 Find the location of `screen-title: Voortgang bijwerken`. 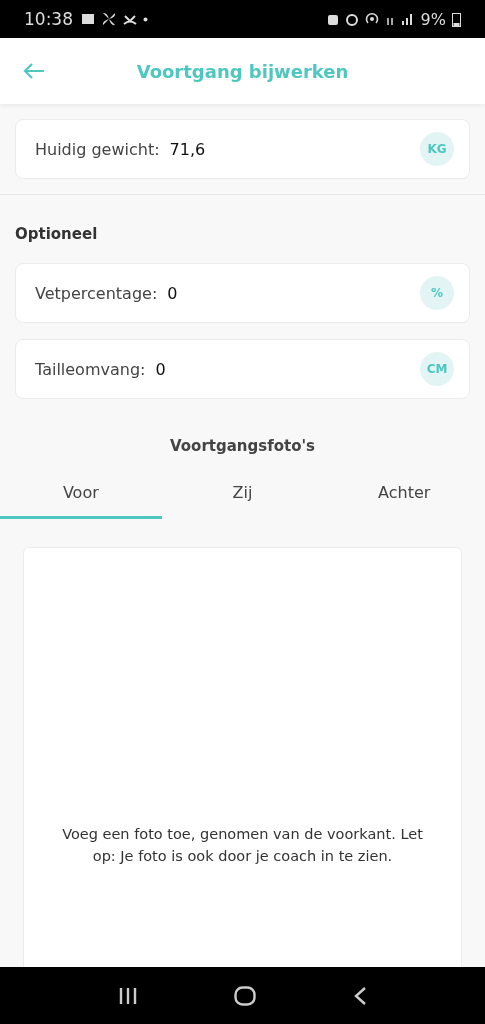

screen-title: Voortgang bijwerken is located at coordinates (242, 71).